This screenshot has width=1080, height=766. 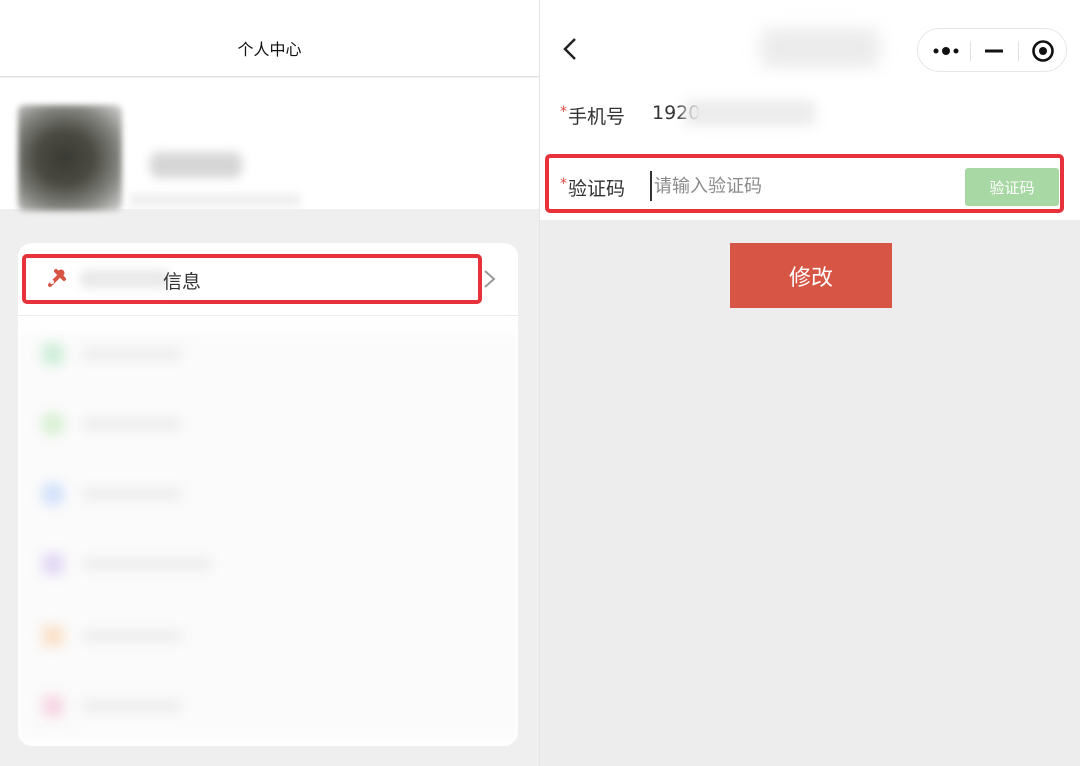 I want to click on more-dots-icon, so click(x=947, y=51).